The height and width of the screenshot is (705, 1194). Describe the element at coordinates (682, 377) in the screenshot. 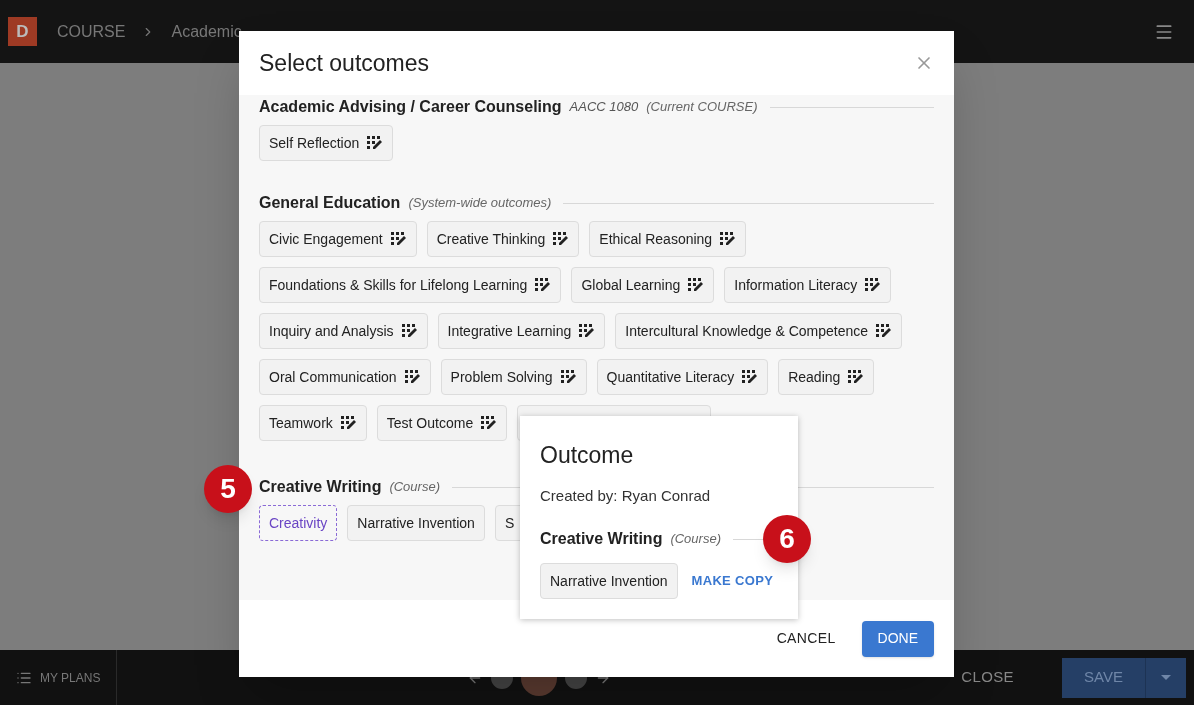

I see `outcome-chip: Quantitative Literacy` at that location.